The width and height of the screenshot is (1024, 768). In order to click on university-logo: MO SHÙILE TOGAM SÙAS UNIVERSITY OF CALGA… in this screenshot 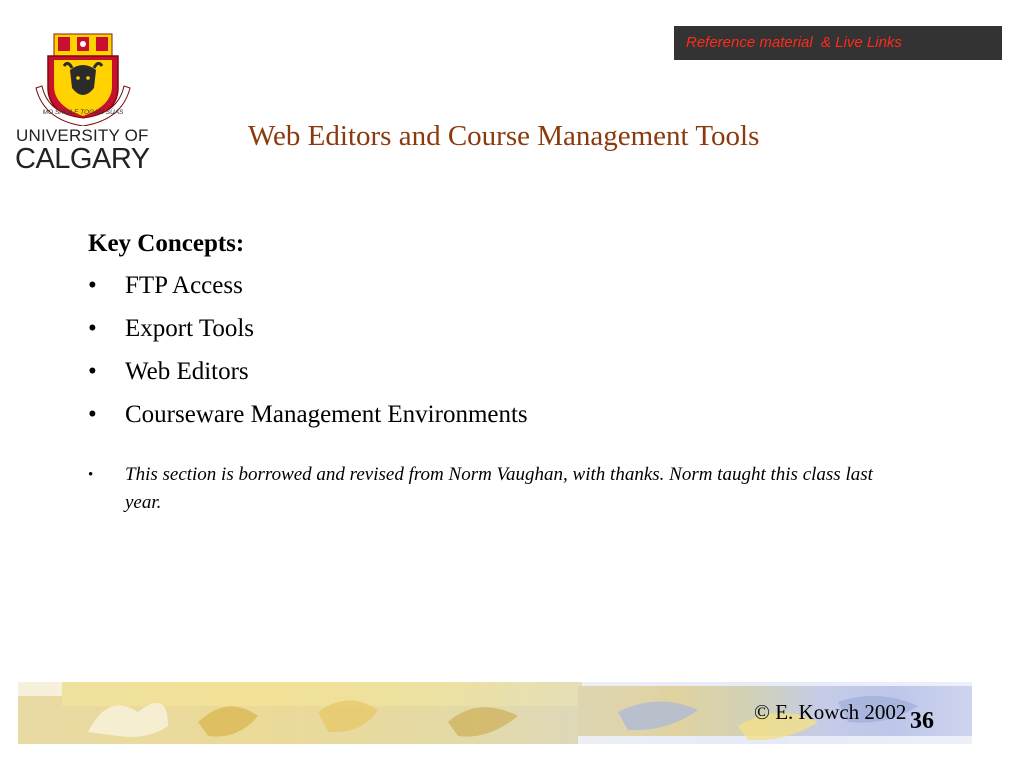, I will do `click(85, 105)`.